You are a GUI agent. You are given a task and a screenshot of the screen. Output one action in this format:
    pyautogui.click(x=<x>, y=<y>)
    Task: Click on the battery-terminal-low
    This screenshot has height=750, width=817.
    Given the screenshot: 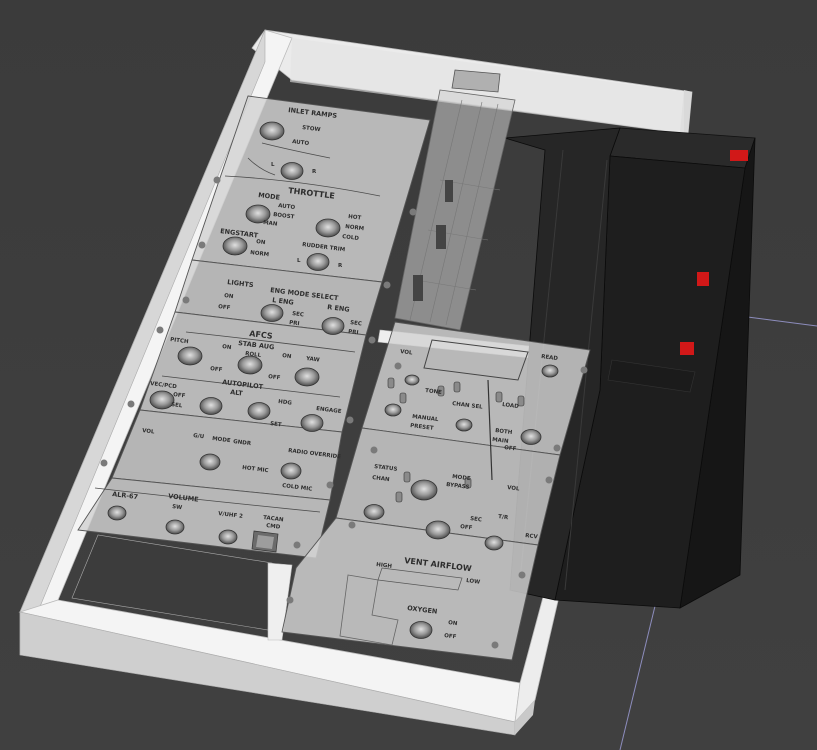 What is the action you would take?
    pyautogui.click(x=687, y=348)
    